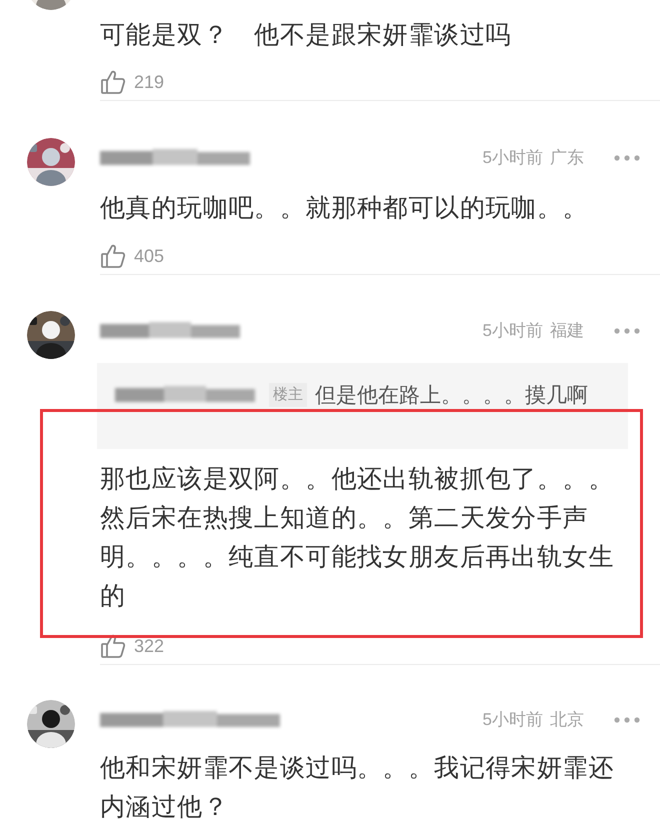 Image resolution: width=660 pixels, height=840 pixels. What do you see at coordinates (357, 538) in the screenshot?
I see `comment-text: 那也应该是双阿。。他还出轨被抓包了。。。然后宋在热搜上知道的。。第二天发分手声明。。。。纯直不可能找女朋友后再出轨女生的` at bounding box center [357, 538].